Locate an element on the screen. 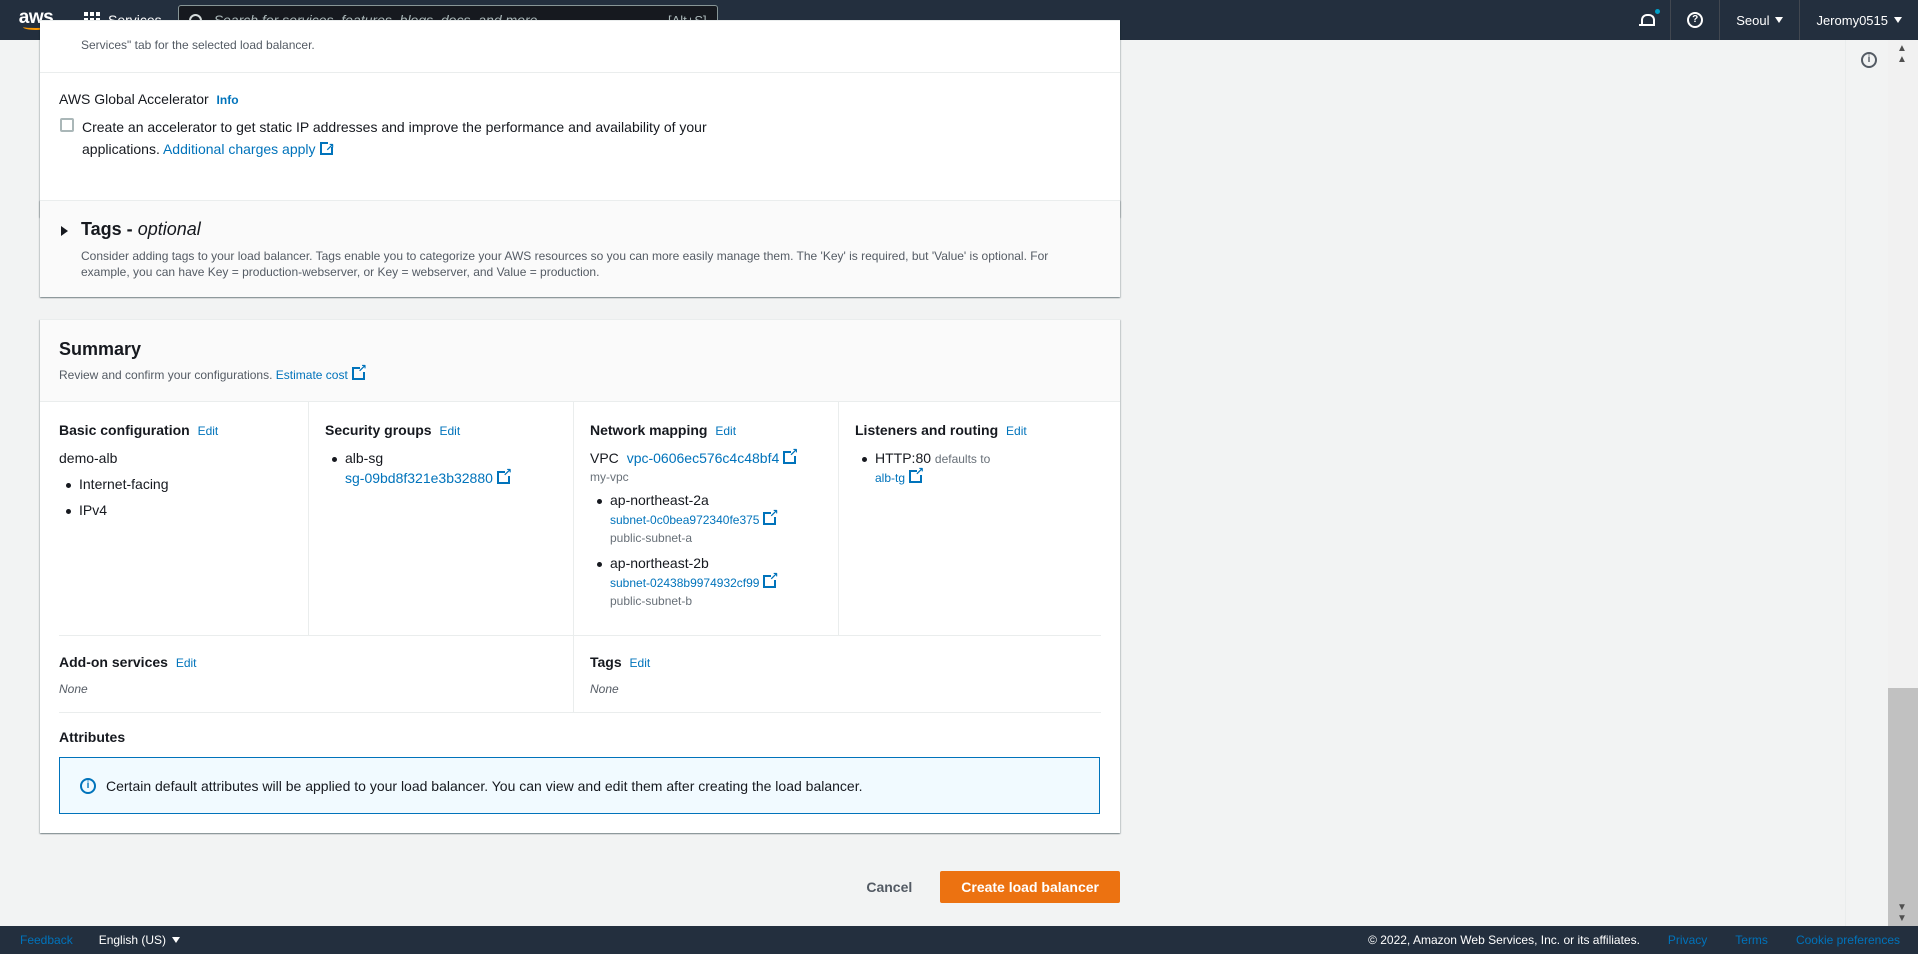  tags-summary-section: Tags Edit None is located at coordinates (620, 675).